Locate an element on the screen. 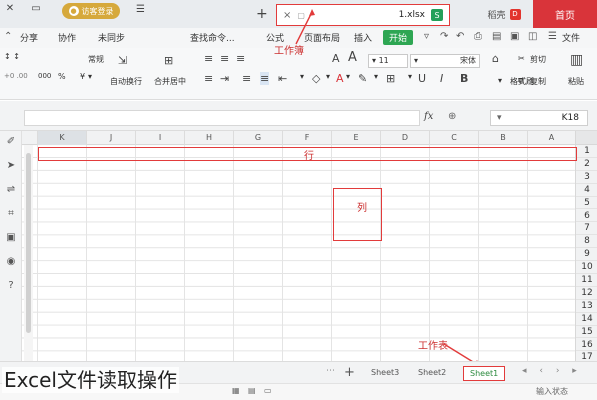 This screenshot has height=400, width=597. row-header-16: 16 is located at coordinates (586, 345).